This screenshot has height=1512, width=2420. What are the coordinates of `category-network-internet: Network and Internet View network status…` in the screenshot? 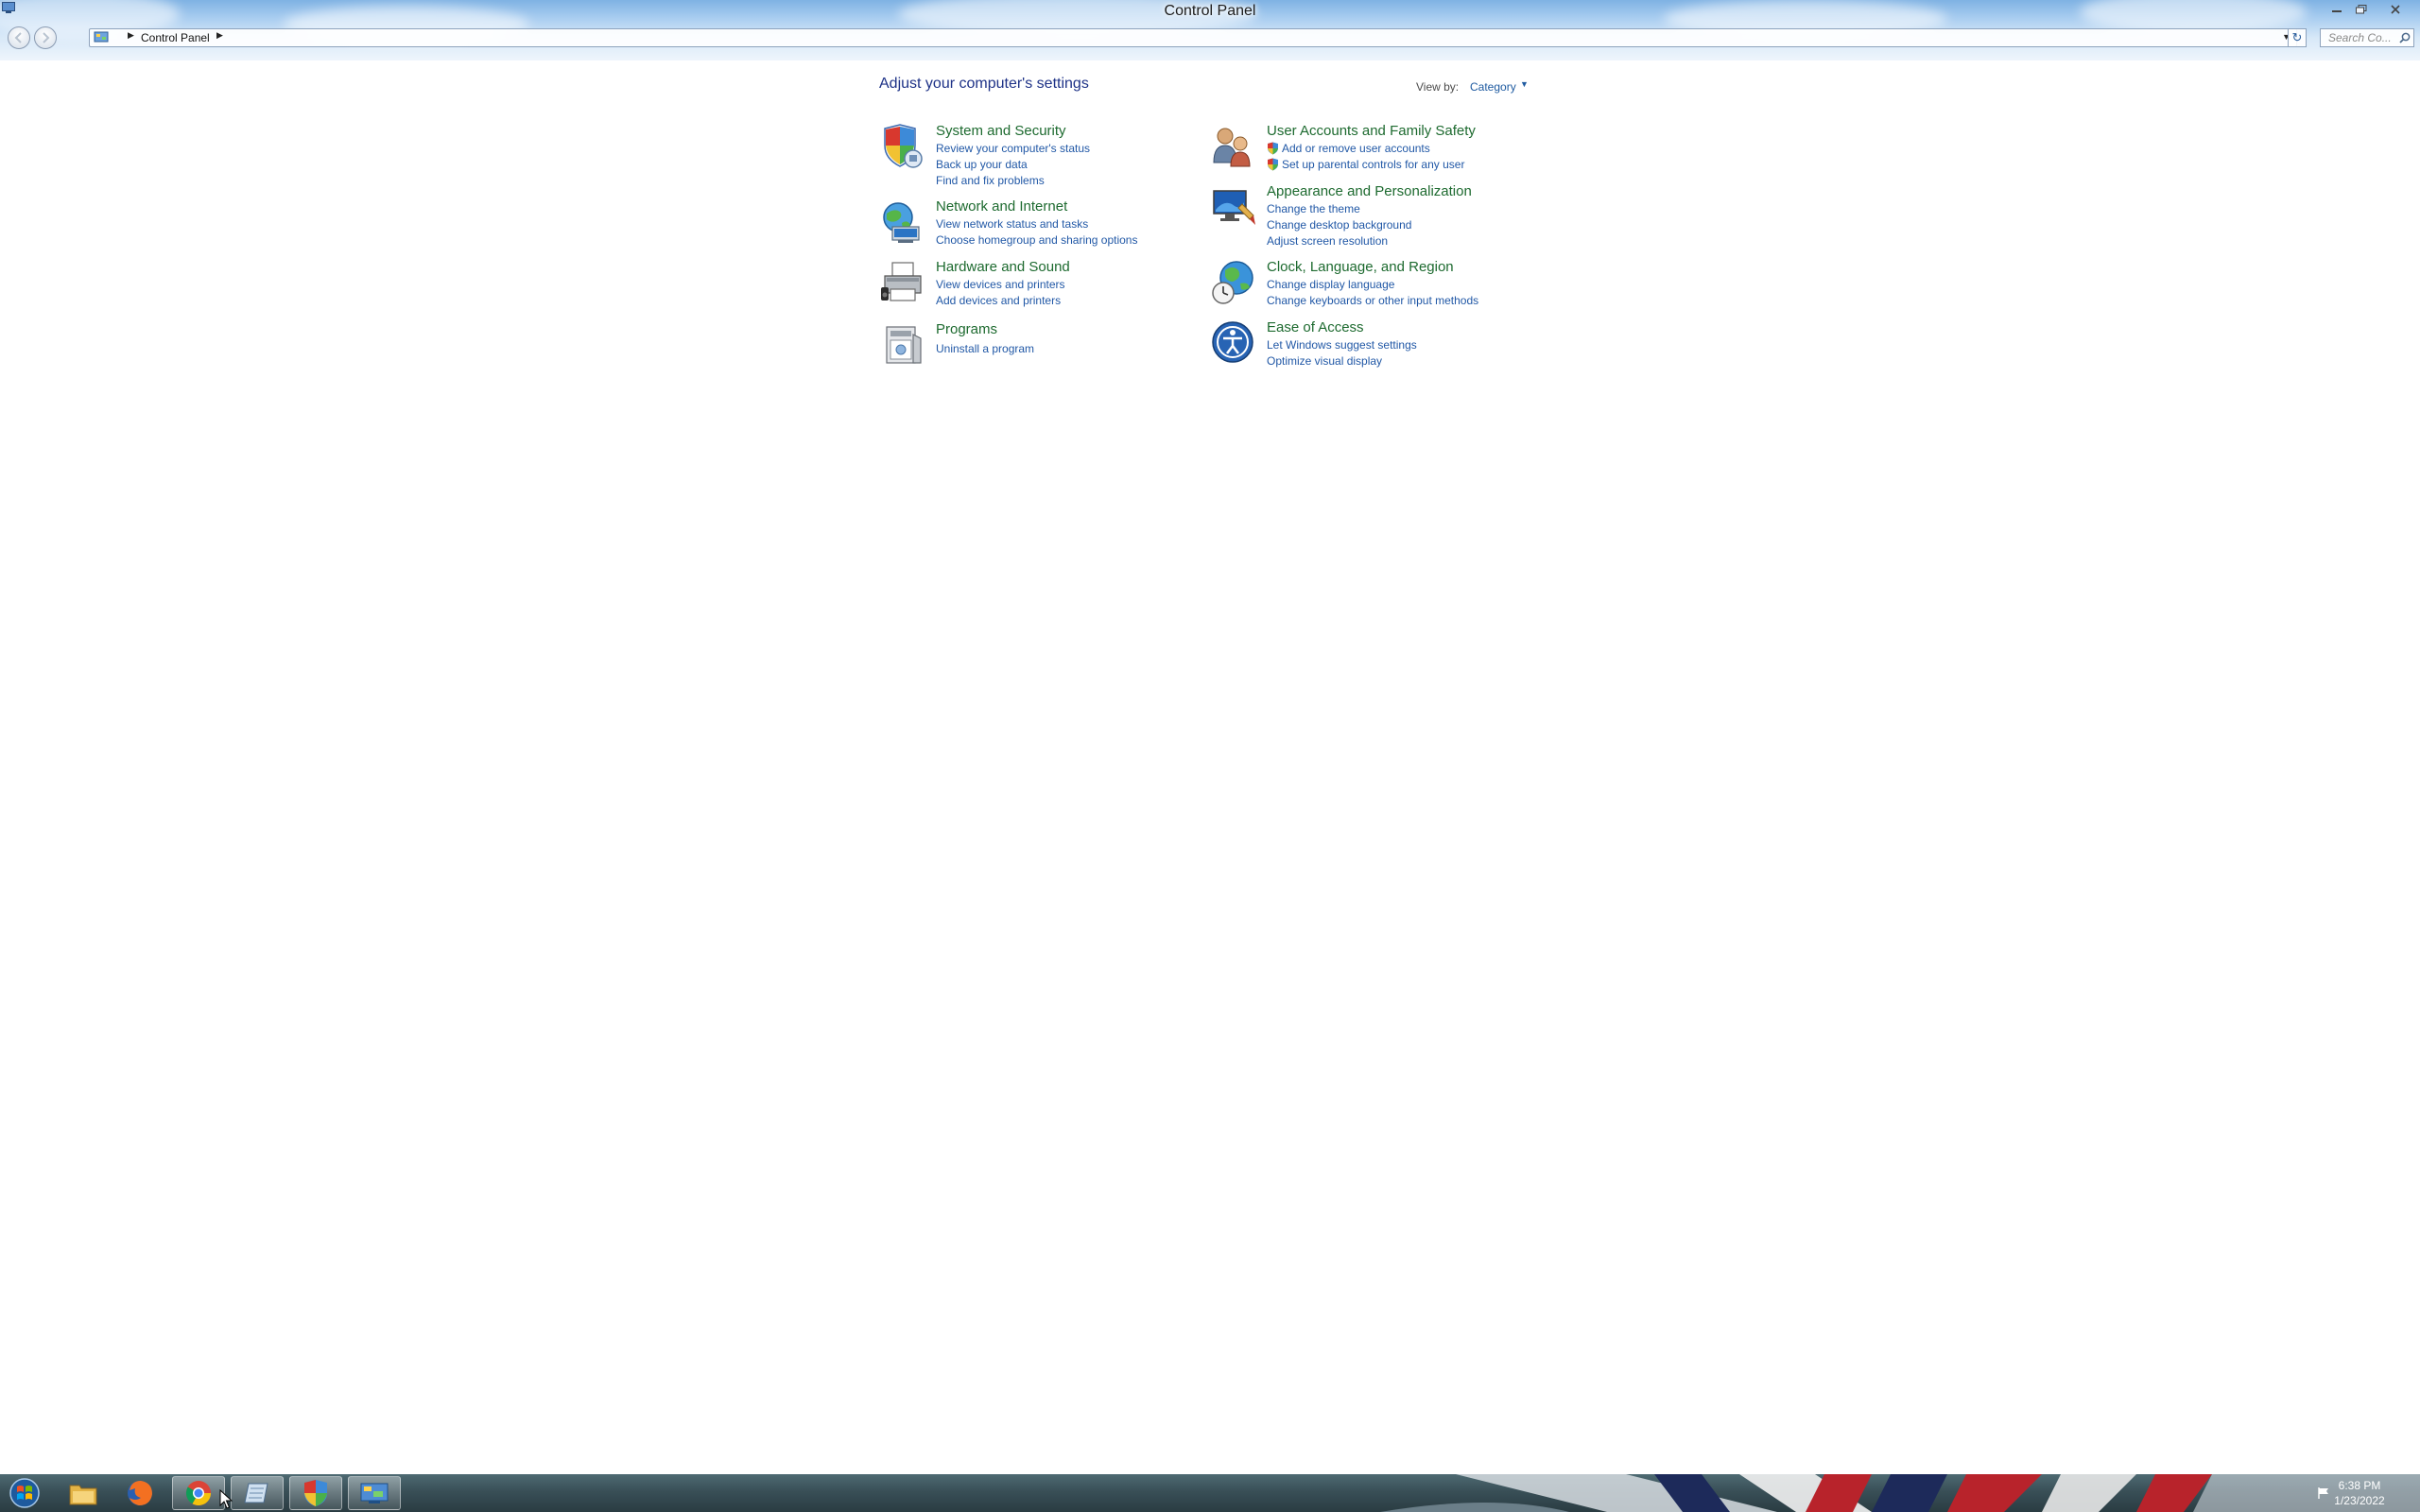 It's located at (1030, 224).